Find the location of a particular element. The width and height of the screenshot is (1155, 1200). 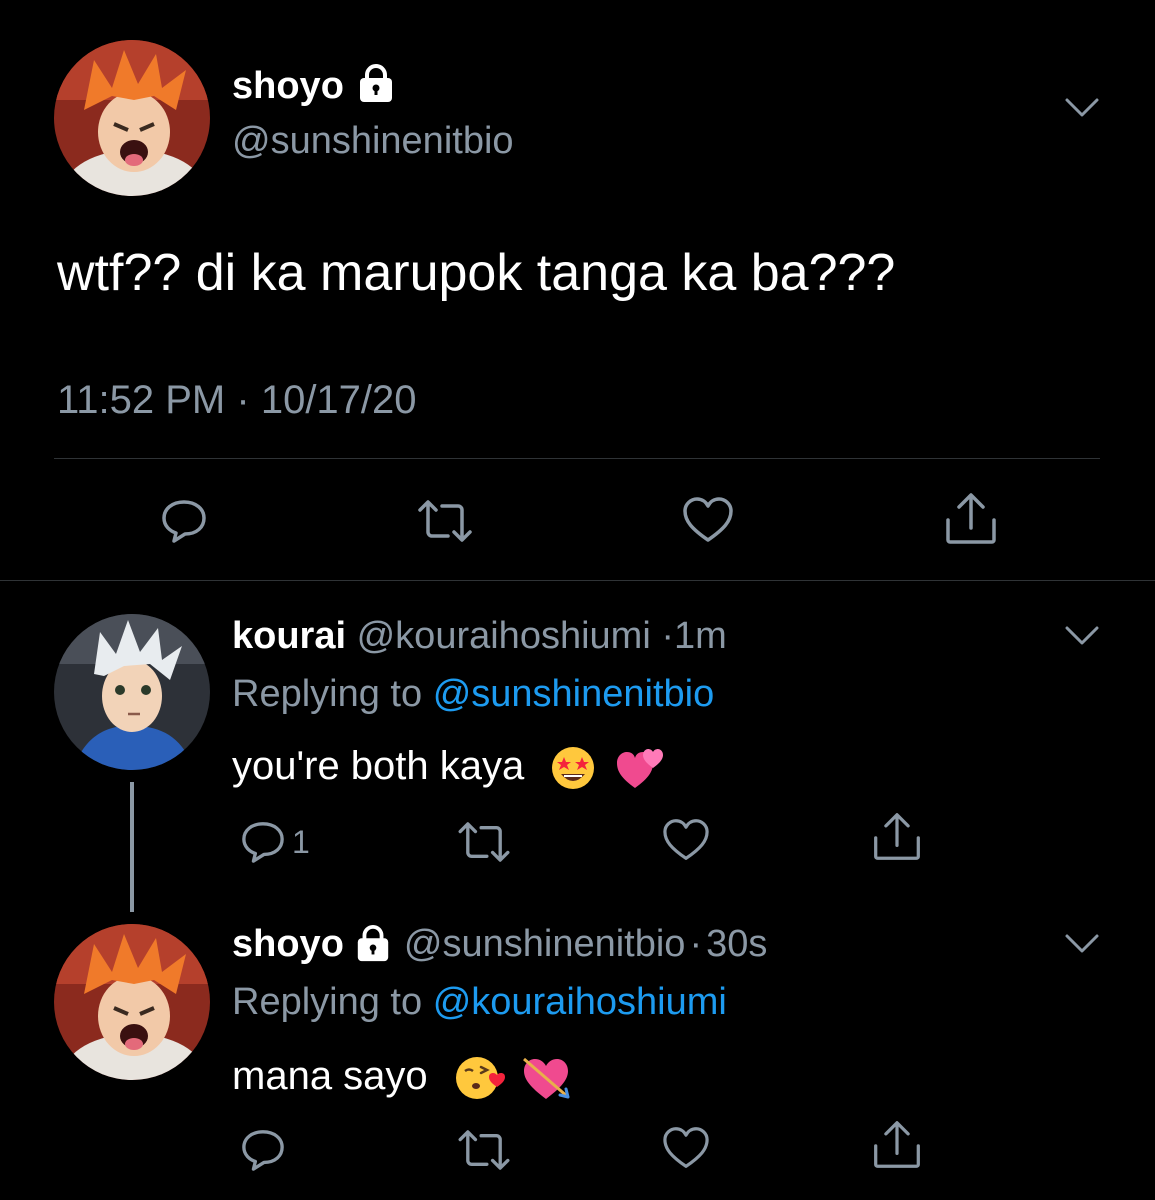

kourai-avatar-image is located at coordinates (132, 692).